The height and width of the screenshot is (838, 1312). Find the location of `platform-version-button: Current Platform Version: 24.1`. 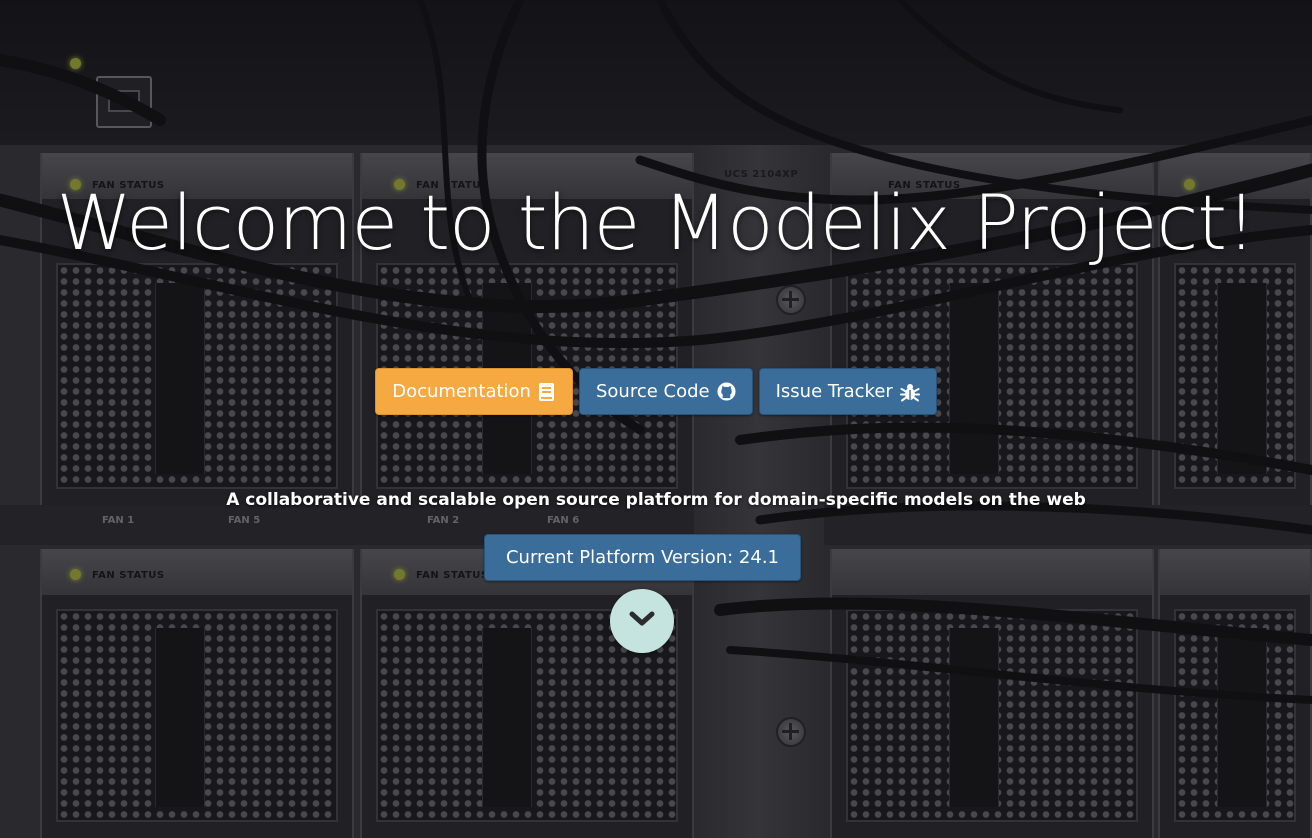

platform-version-button: Current Platform Version: 24.1 is located at coordinates (642, 557).